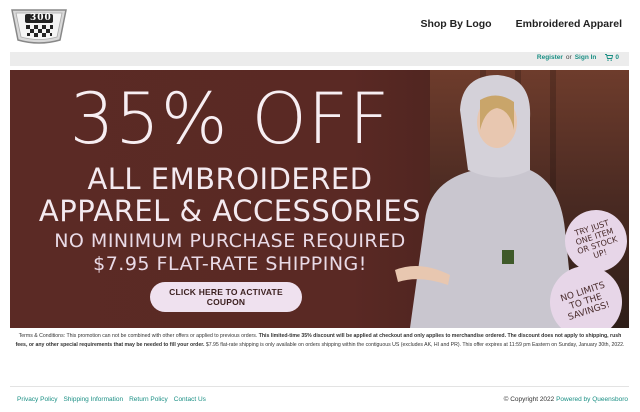 Image resolution: width=640 pixels, height=412 pixels. Describe the element at coordinates (529, 399) in the screenshot. I see `copyright-text: © Copyright 2022` at that location.